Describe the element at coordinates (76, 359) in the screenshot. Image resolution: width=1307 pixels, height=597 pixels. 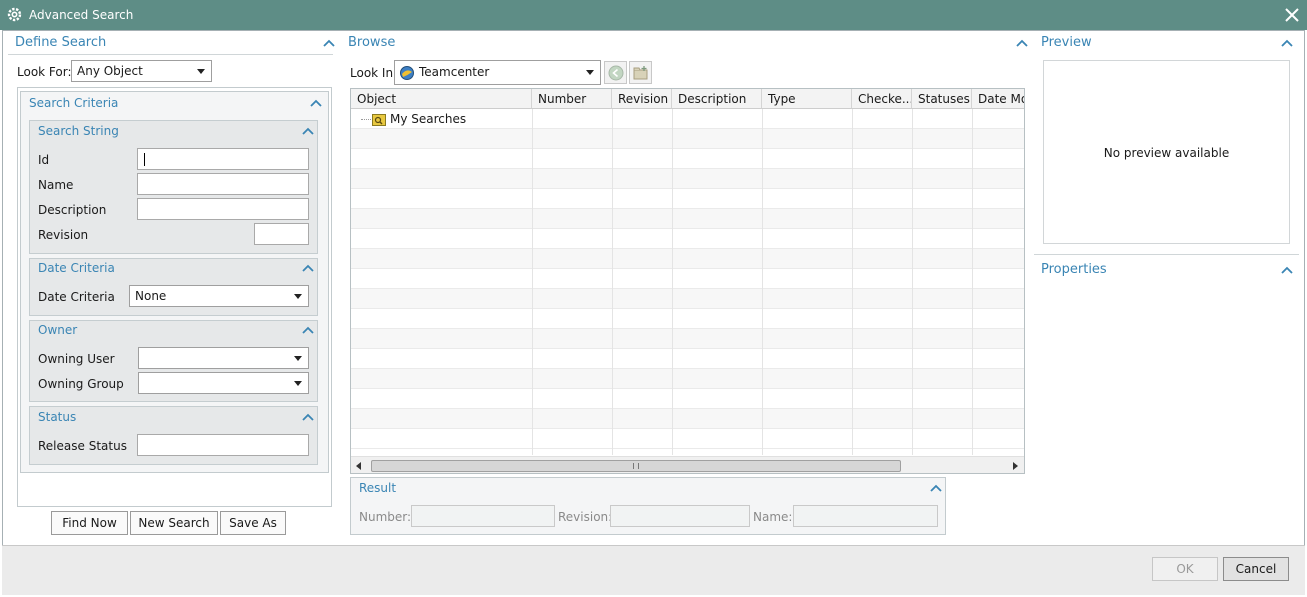
I see `owning-user-label: Owning User` at that location.